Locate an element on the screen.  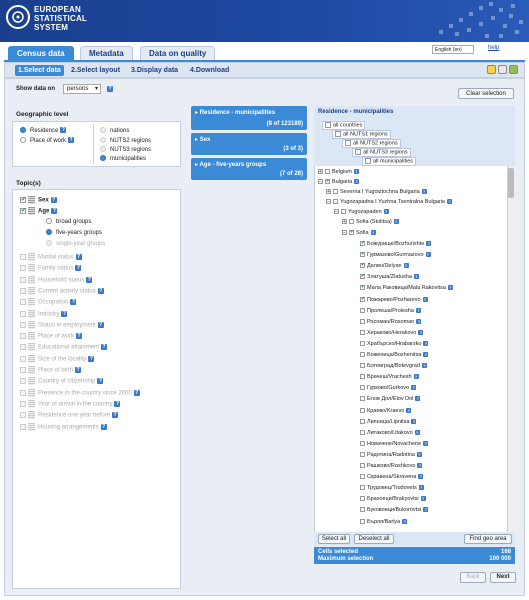
tree-scrollbar is located at coordinates (511, 349).